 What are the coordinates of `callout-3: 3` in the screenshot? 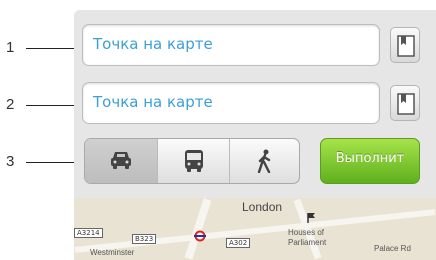 It's located at (42, 162).